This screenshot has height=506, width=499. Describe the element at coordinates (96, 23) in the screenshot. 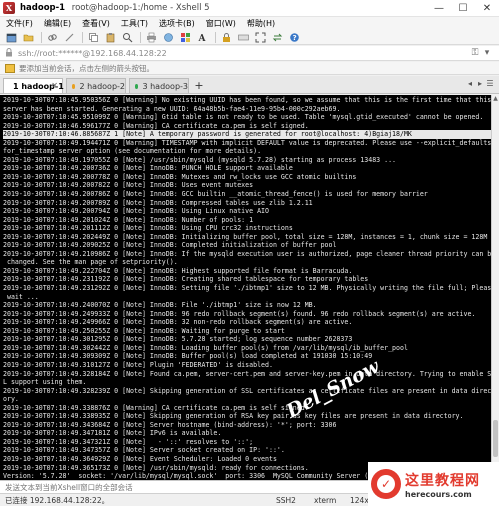

I see `menu-view: 查看(V)` at that location.